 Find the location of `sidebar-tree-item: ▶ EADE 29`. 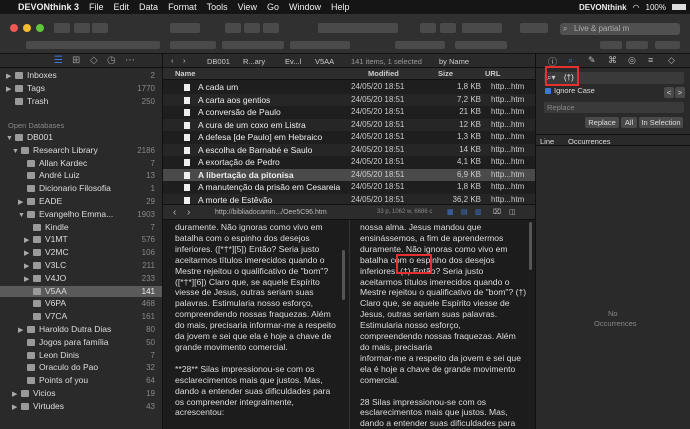

sidebar-tree-item: ▶ EADE 29 is located at coordinates (81, 202).